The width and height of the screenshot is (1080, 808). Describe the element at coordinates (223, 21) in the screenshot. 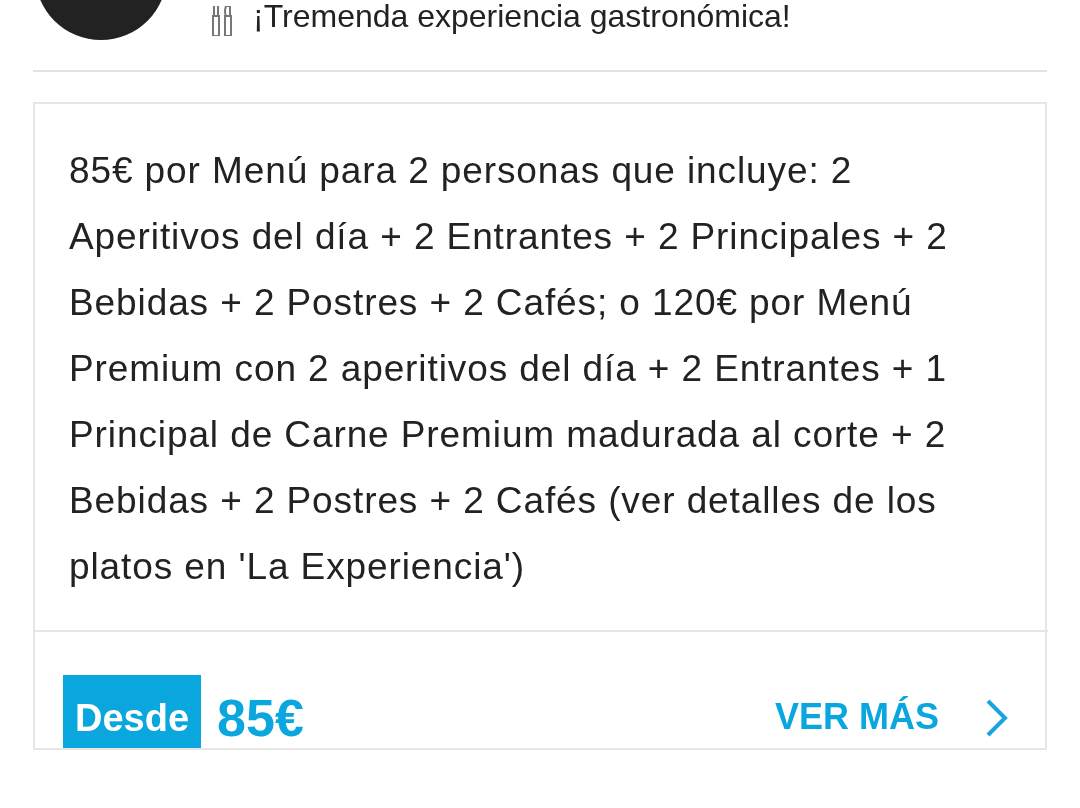

I see `cutlery-icon` at that location.